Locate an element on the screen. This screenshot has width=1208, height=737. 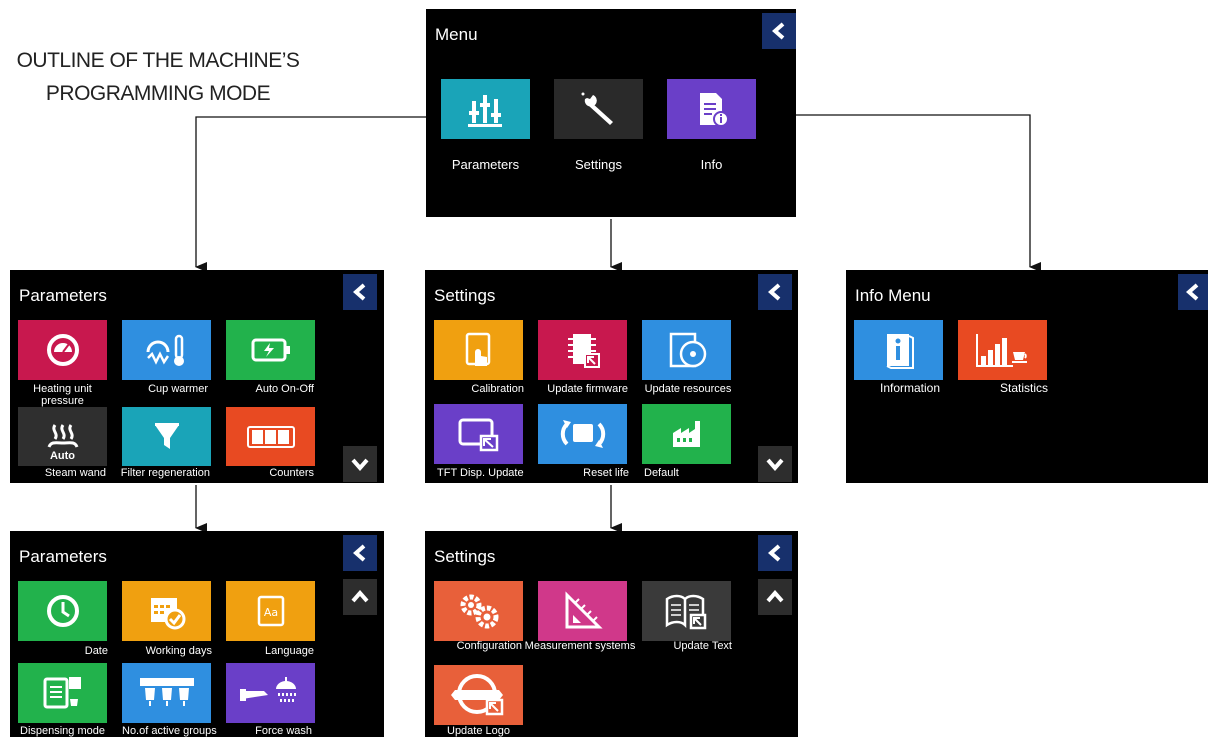
information-tile is located at coordinates (898, 350).